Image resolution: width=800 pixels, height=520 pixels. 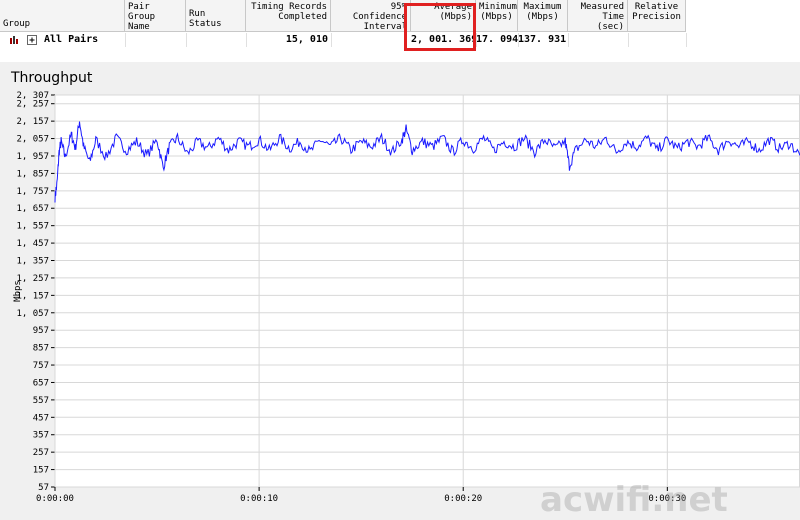 What do you see at coordinates (55, 499) in the screenshot?
I see `x-tick-label: 0:00:00` at bounding box center [55, 499].